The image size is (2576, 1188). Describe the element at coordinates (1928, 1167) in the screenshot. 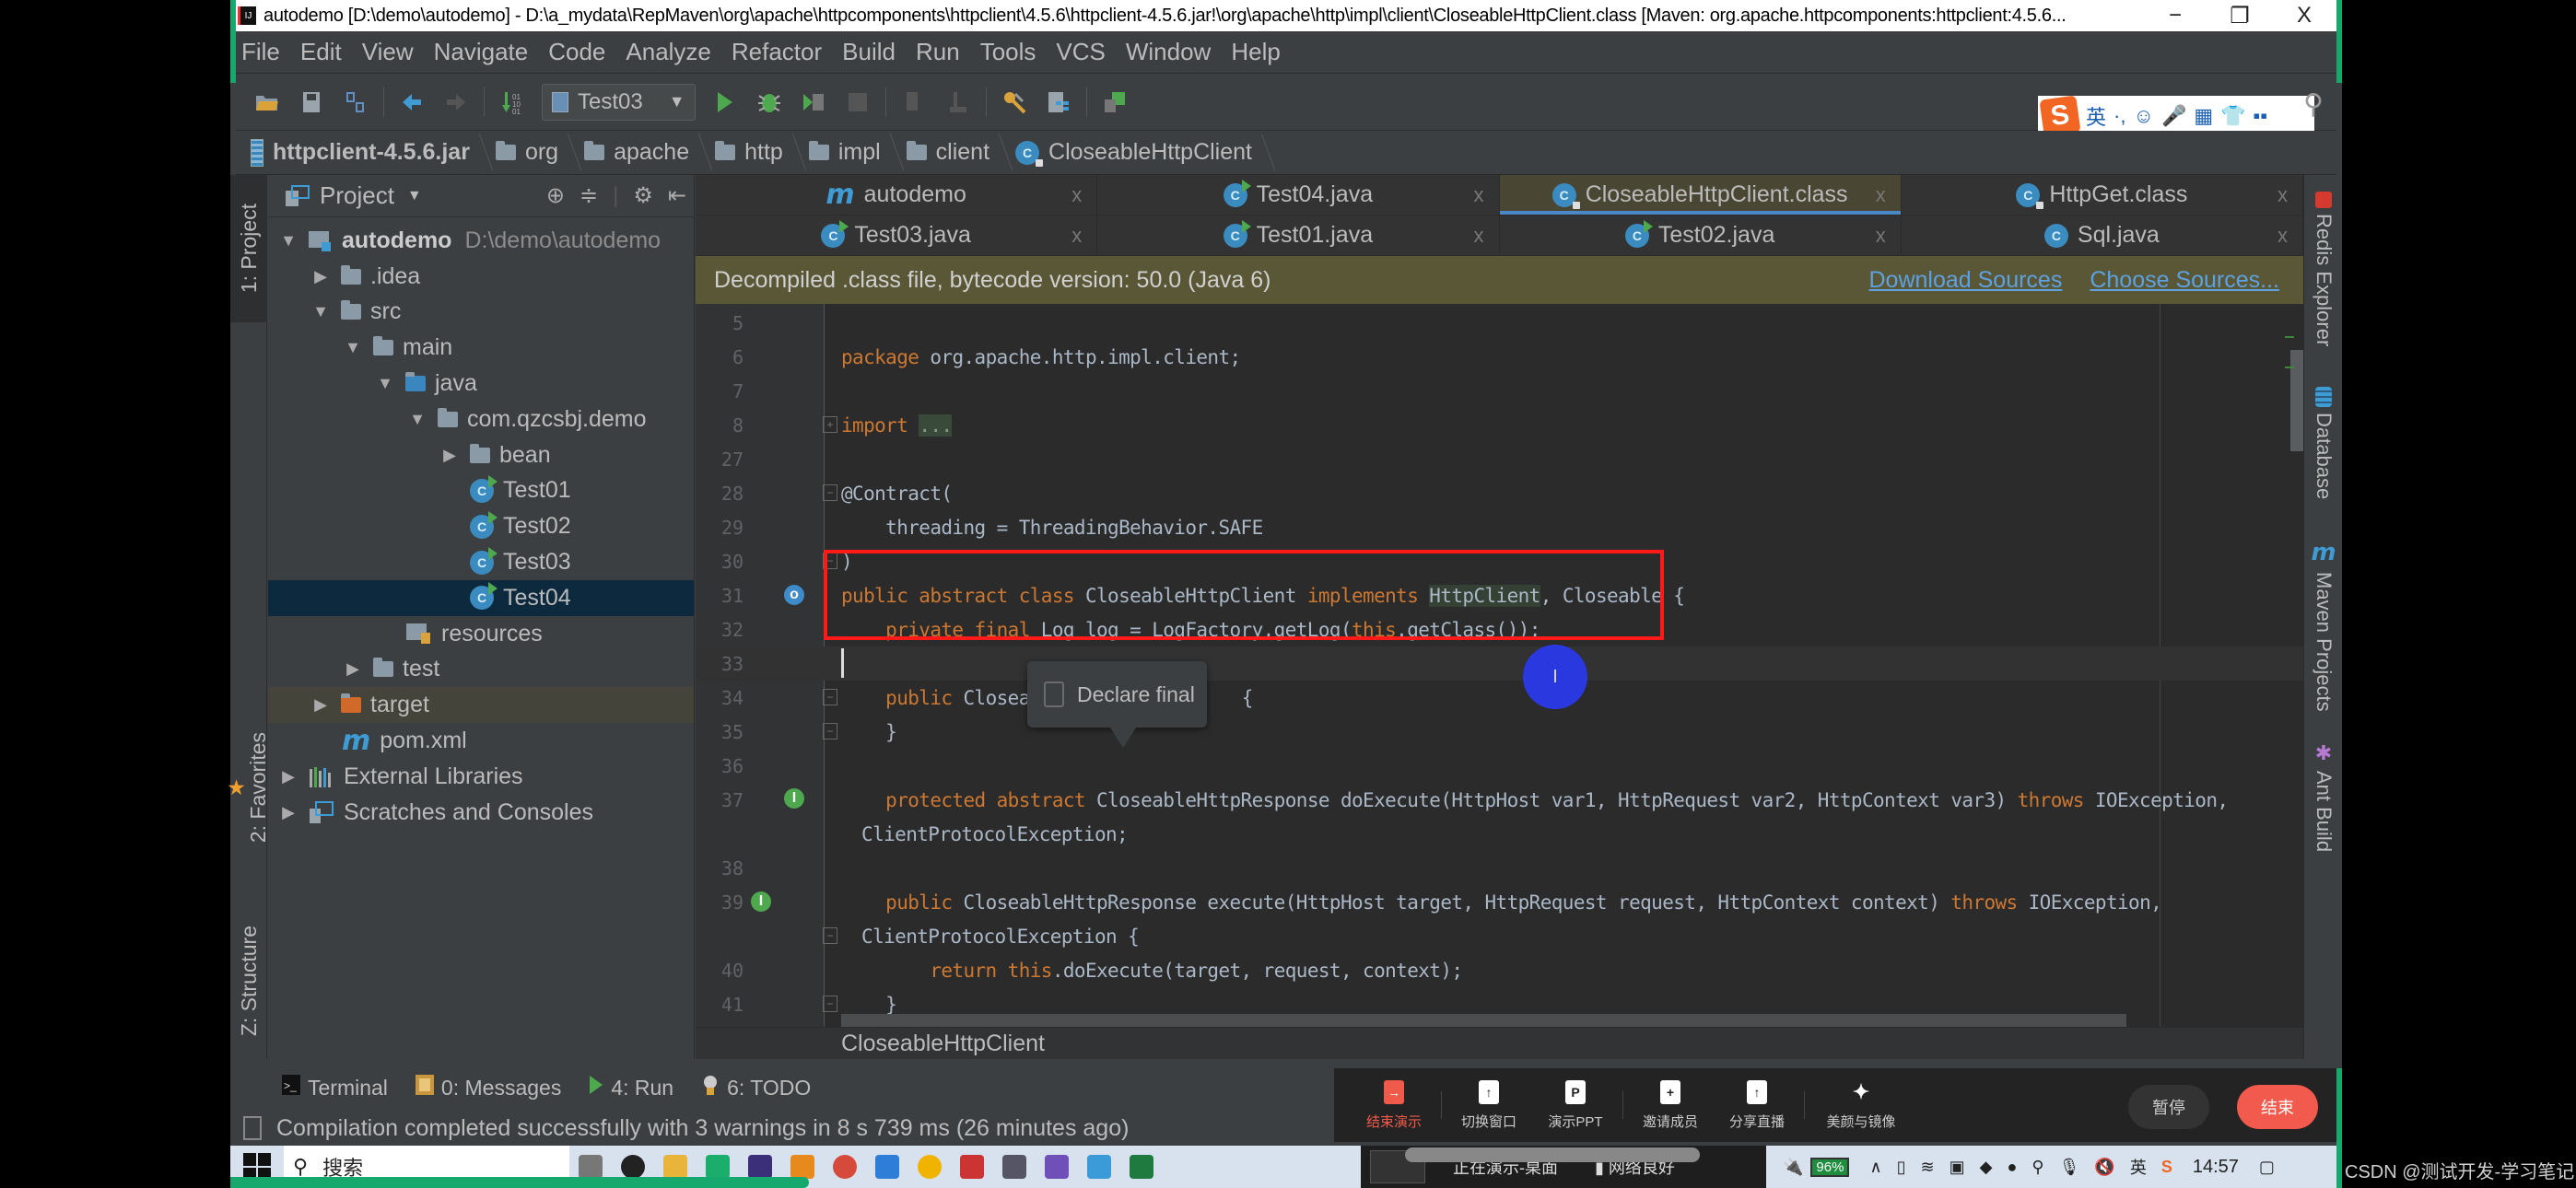

I see `wifi-icon: ≋` at that location.